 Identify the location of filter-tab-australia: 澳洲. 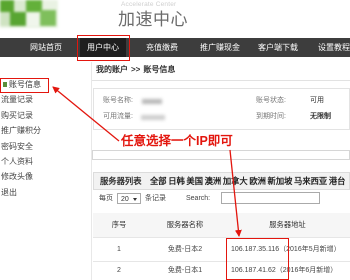
(213, 181).